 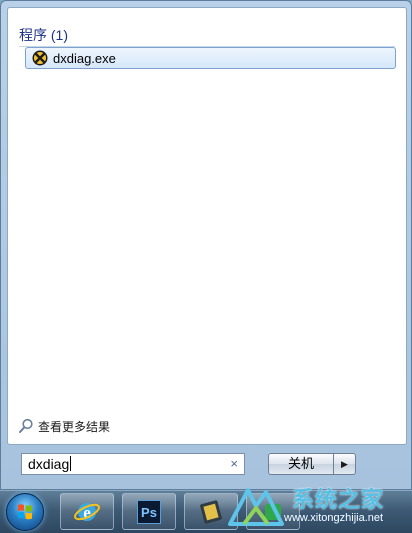 I want to click on shutdown-label: 关机, so click(x=300, y=463).